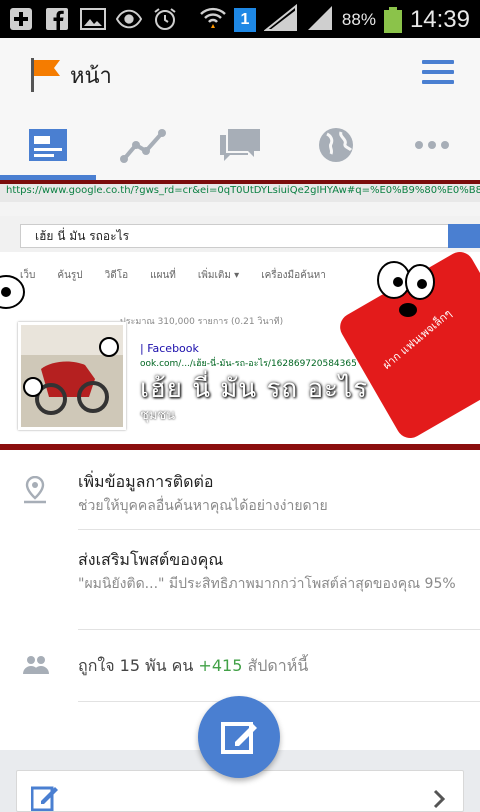  I want to click on battery-percent: 88%, so click(358, 19).